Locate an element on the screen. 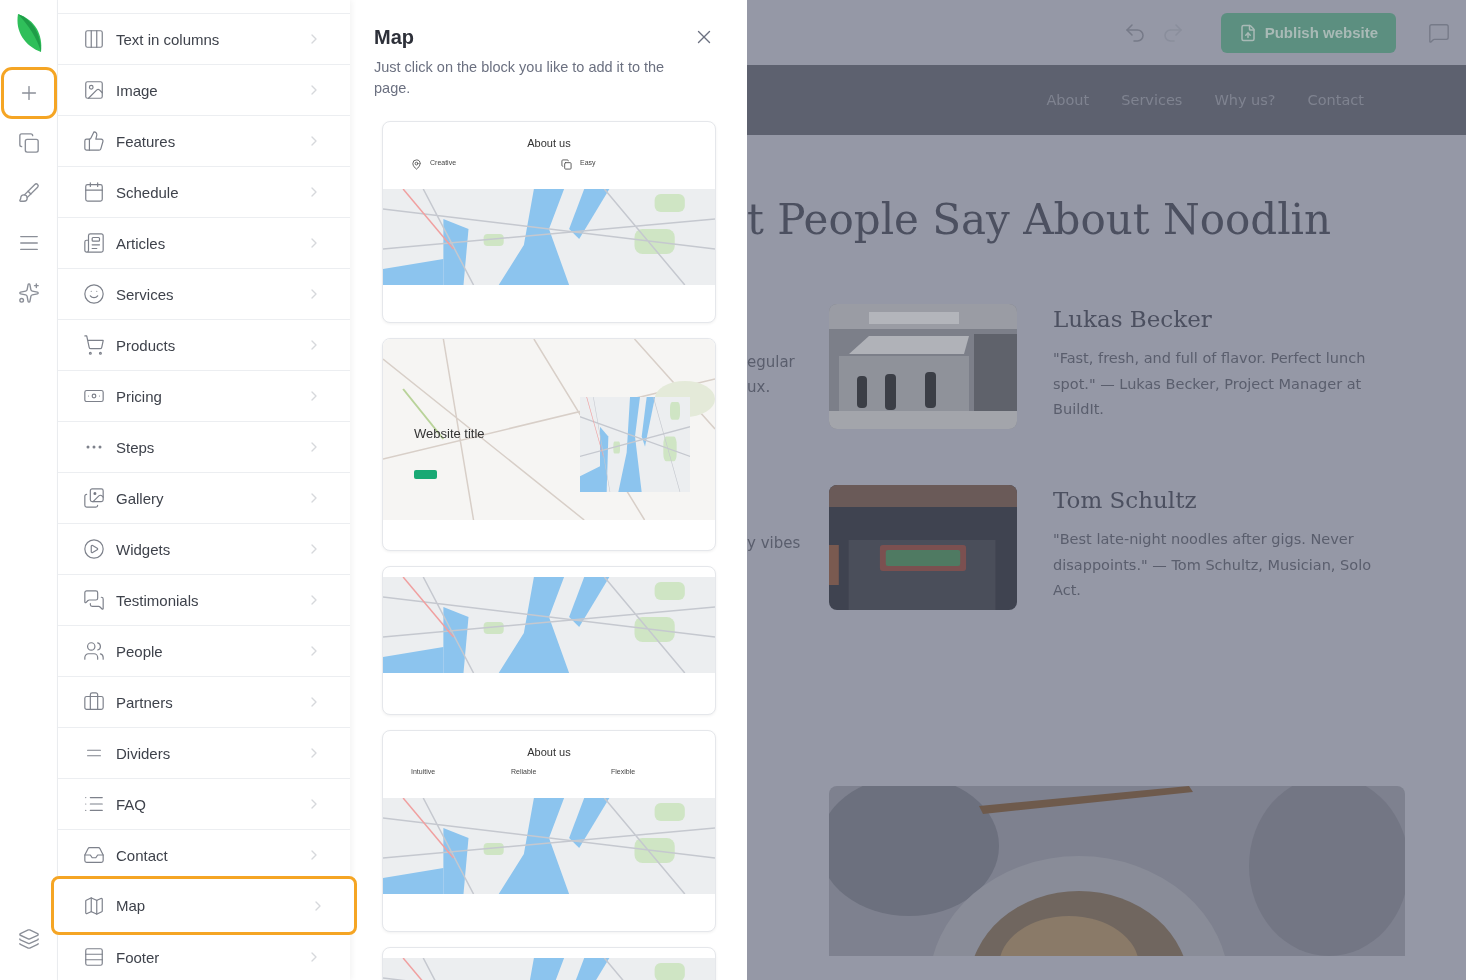 The width and height of the screenshot is (1466, 980). category-label: Gallery is located at coordinates (140, 498).